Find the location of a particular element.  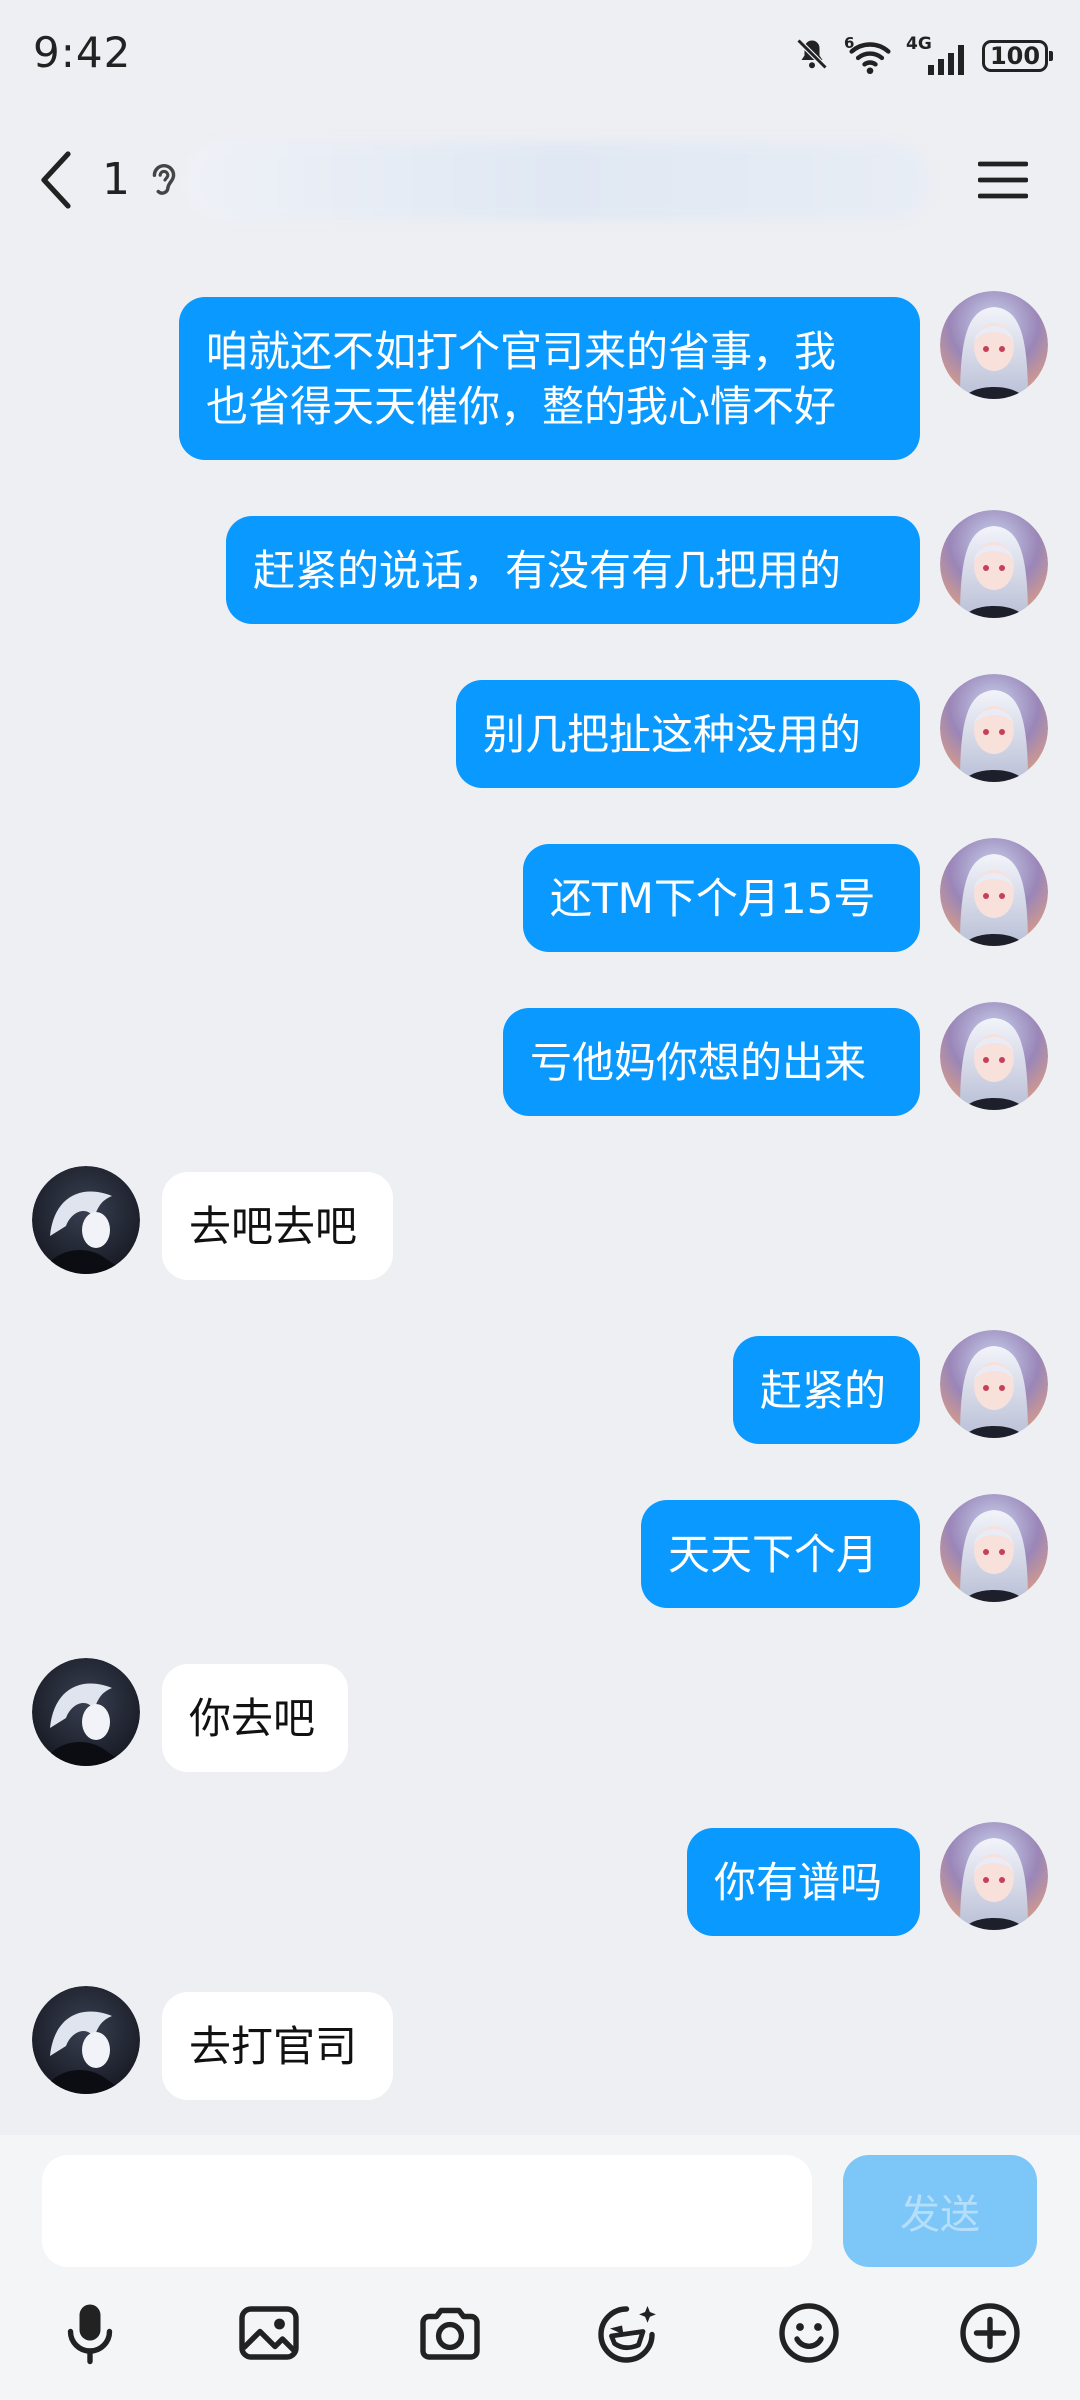

message-bubble-incoming: 你去吧 is located at coordinates (255, 1718).